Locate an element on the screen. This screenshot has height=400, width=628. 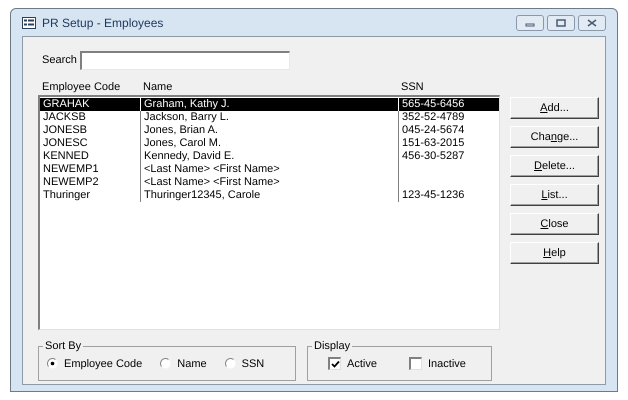
table-cell: KENNED is located at coordinates (90, 156).